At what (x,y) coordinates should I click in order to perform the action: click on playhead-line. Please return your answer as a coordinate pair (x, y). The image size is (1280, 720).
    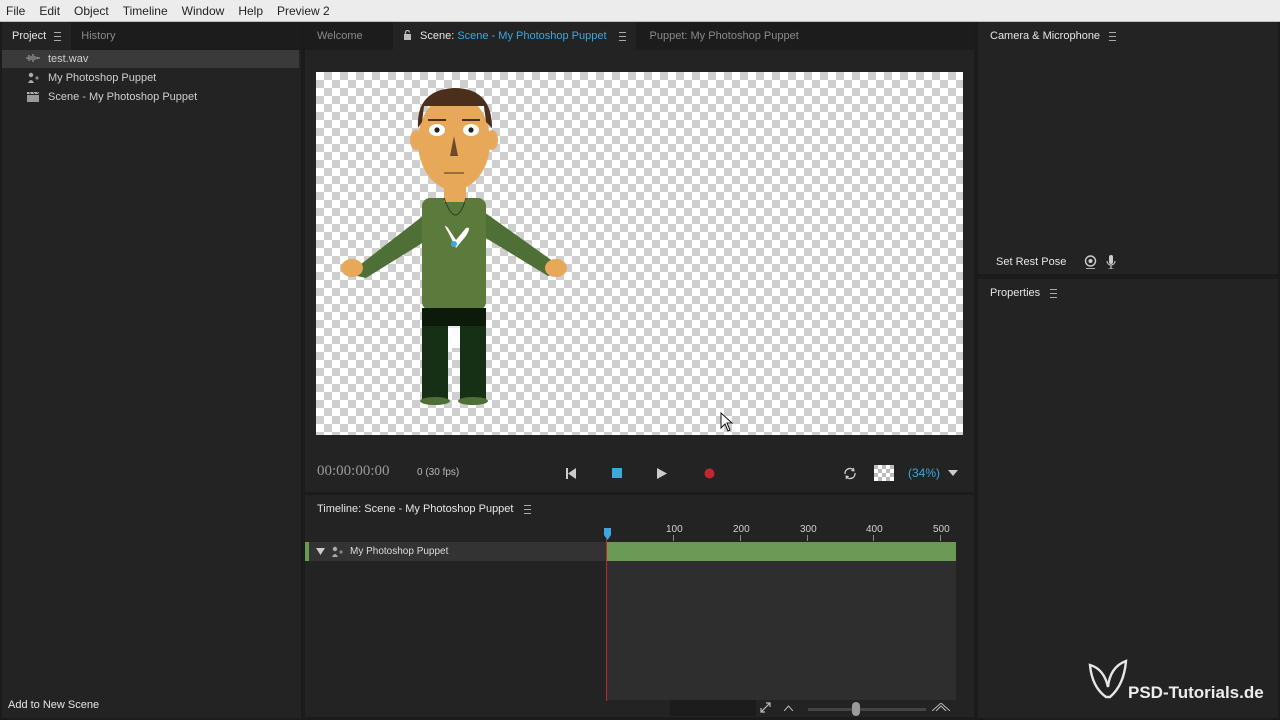
    Looking at the image, I should click on (606, 620).